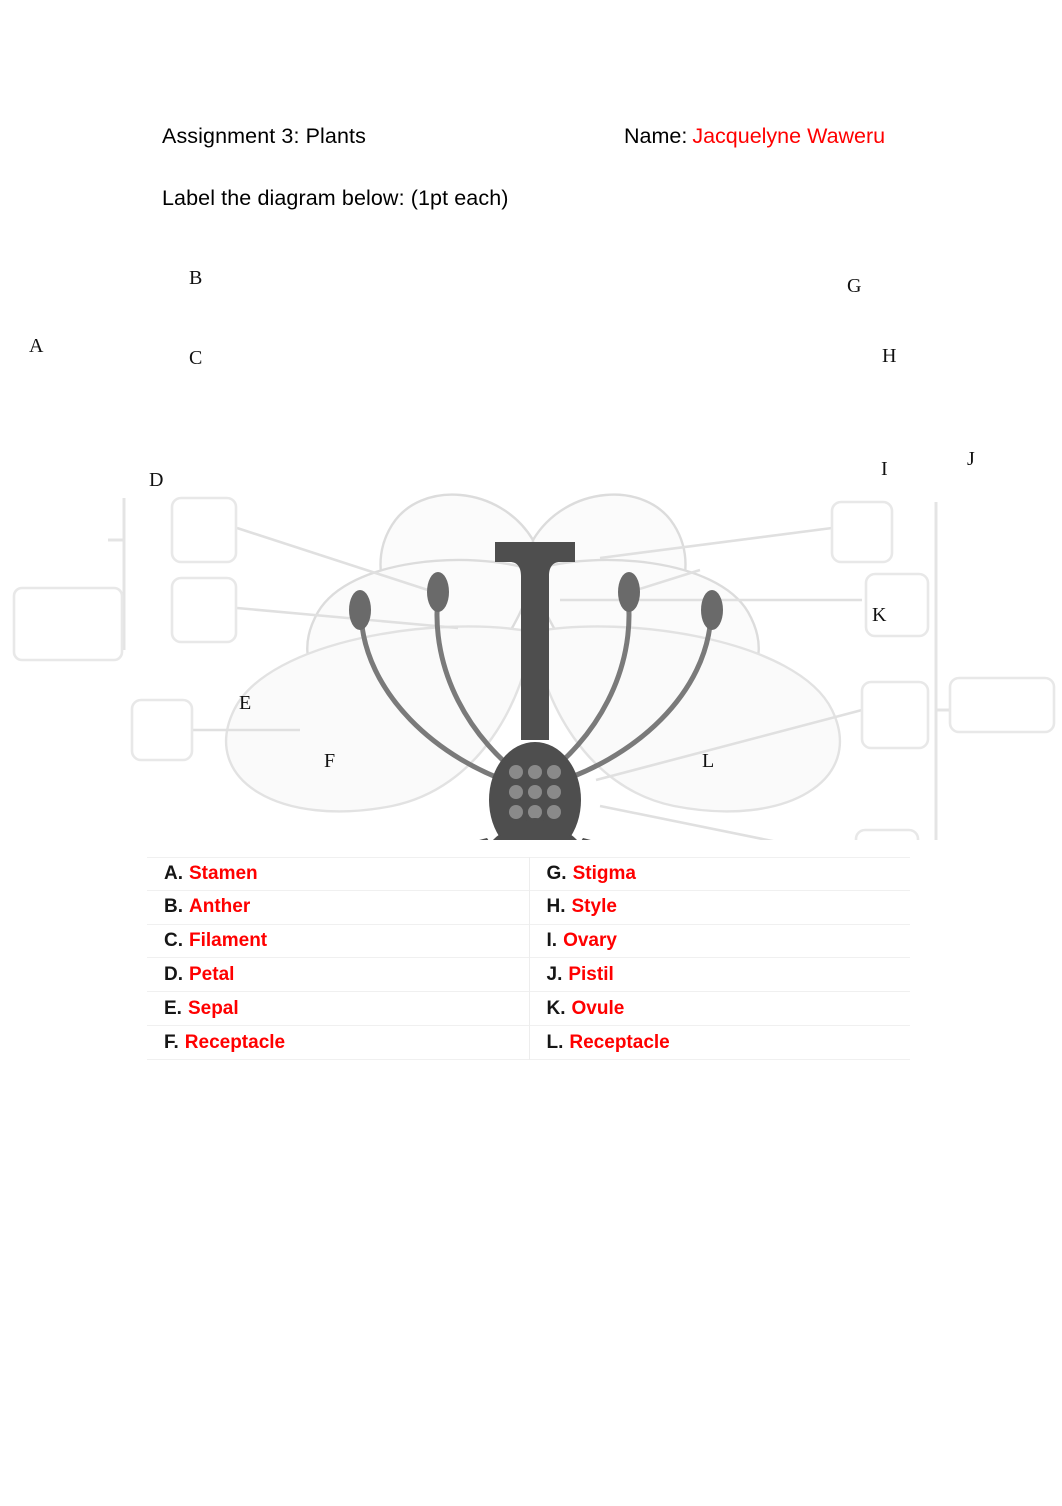 The width and height of the screenshot is (1062, 1506). What do you see at coordinates (338, 1043) in the screenshot?
I see `answer-row: F. Receptacle` at bounding box center [338, 1043].